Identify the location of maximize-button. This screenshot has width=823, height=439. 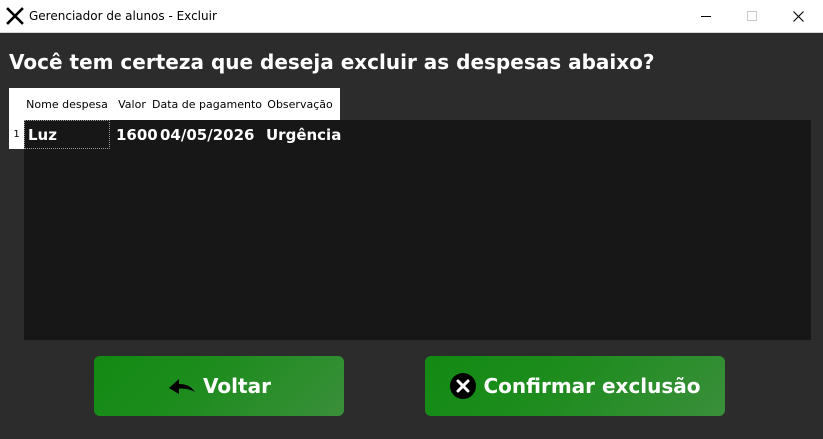
(752, 16).